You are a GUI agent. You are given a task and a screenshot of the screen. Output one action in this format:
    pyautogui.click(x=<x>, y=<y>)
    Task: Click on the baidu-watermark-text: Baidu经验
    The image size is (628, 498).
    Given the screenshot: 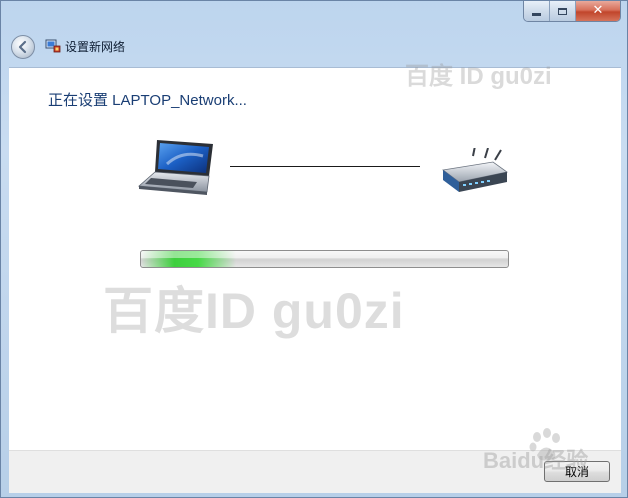 What is the action you would take?
    pyautogui.click(x=536, y=460)
    